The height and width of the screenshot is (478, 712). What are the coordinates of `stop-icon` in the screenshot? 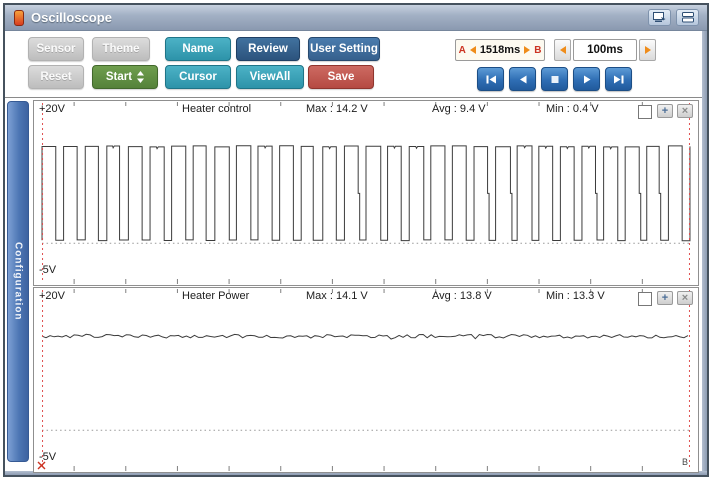 It's located at (554, 79).